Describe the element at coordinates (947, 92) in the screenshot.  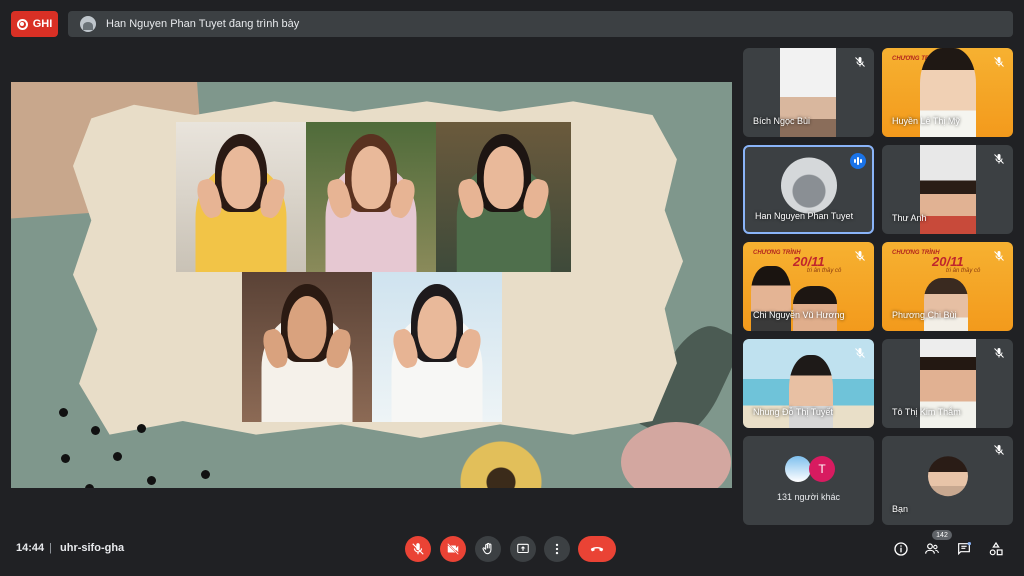
I see `participant-tile: CHƯƠNG TRÌNH Huyền Lê Thị Mỹ` at that location.